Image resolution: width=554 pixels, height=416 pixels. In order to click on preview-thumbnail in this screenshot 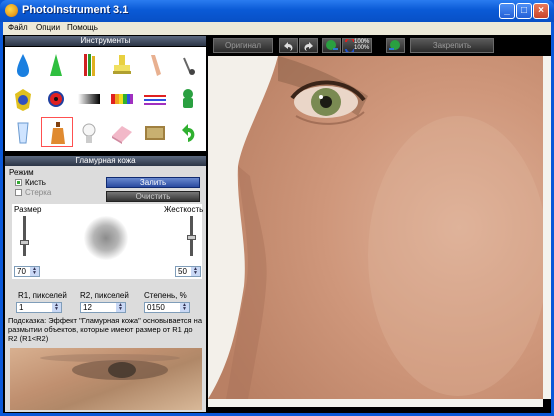, I will do `click(106, 379)`.